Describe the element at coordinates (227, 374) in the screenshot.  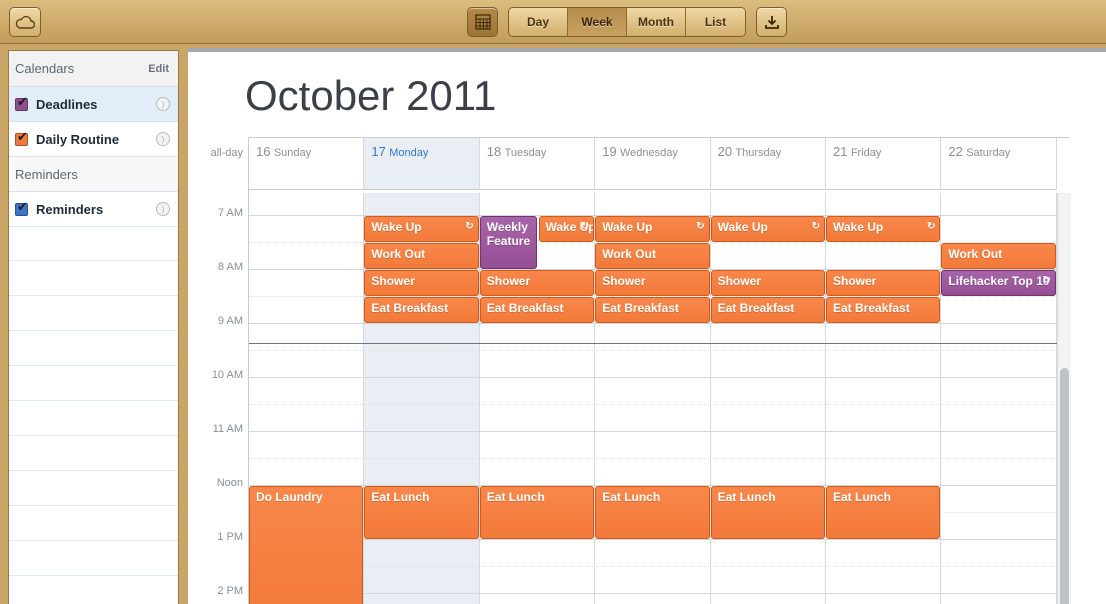
I see `hour-label: 10 AM` at that location.